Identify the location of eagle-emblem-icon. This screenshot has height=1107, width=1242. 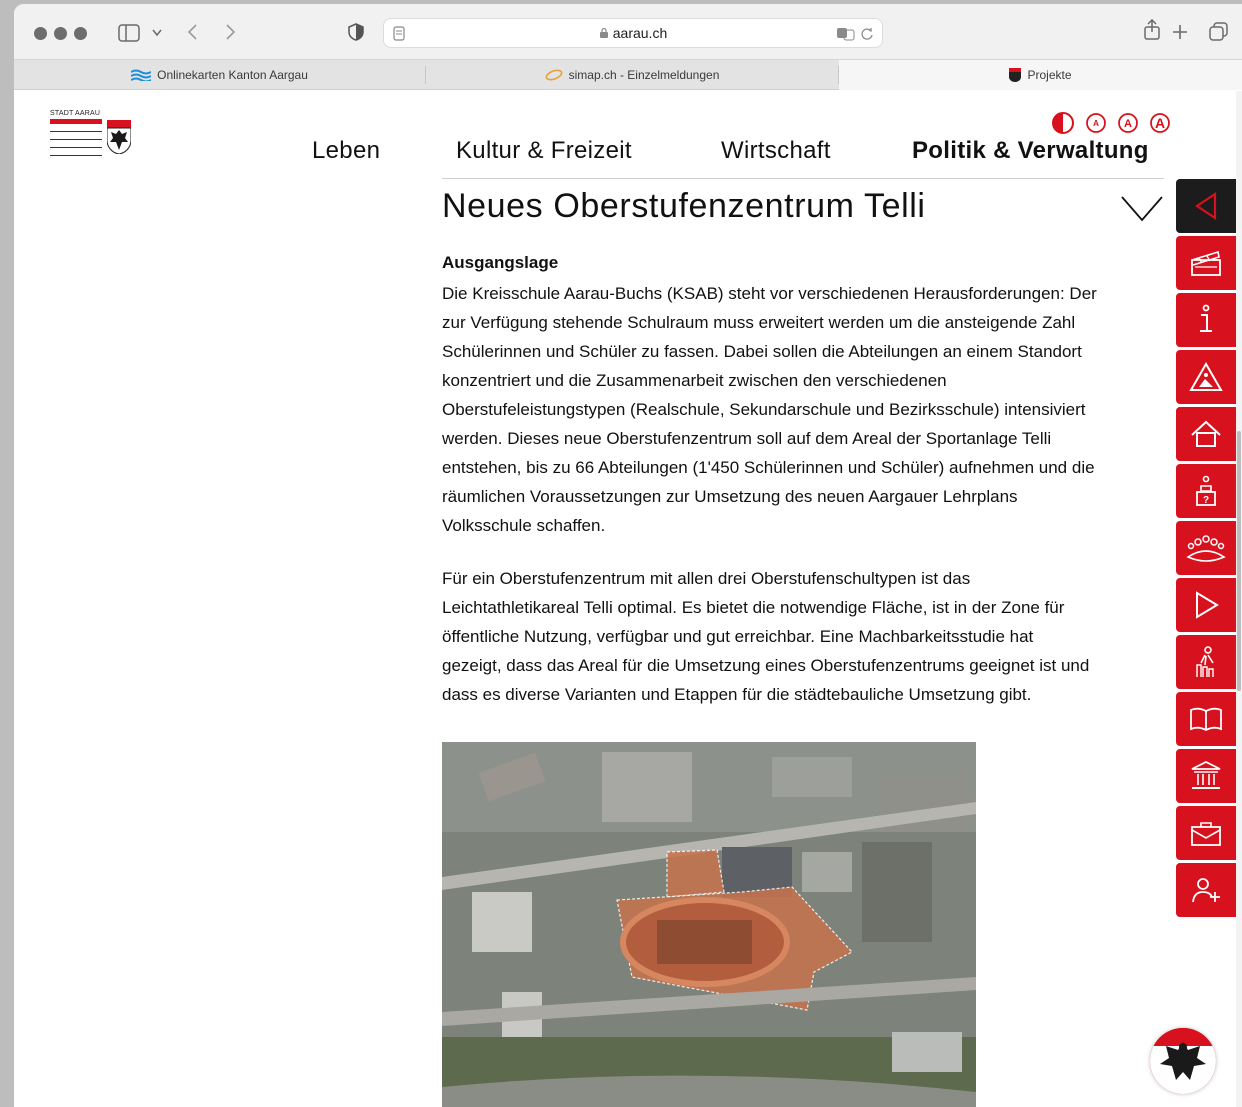
(1183, 1061).